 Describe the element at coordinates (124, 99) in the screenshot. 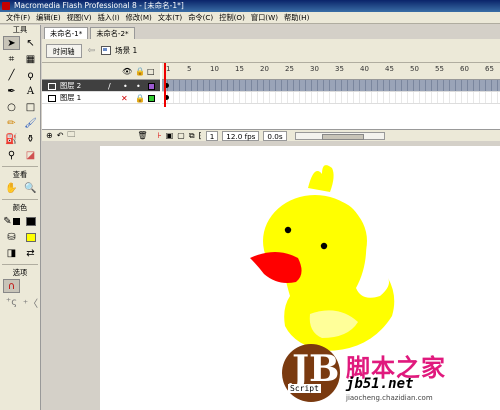

I see `hidden-x-icon: ✕` at that location.